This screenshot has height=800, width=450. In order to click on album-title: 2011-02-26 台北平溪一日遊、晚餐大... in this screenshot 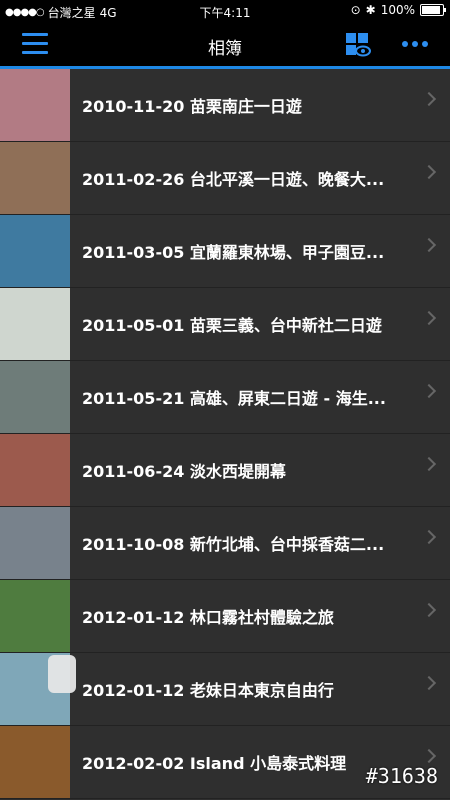, I will do `click(233, 179)`.